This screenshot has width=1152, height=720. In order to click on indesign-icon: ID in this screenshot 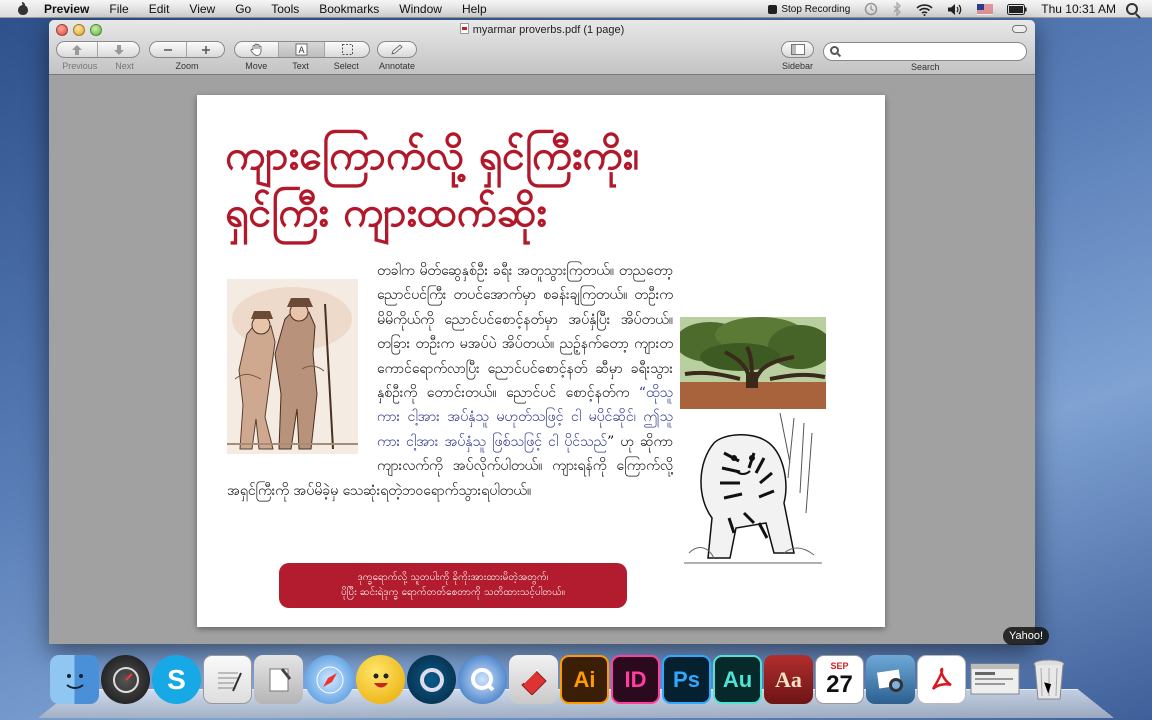, I will do `click(635, 679)`.